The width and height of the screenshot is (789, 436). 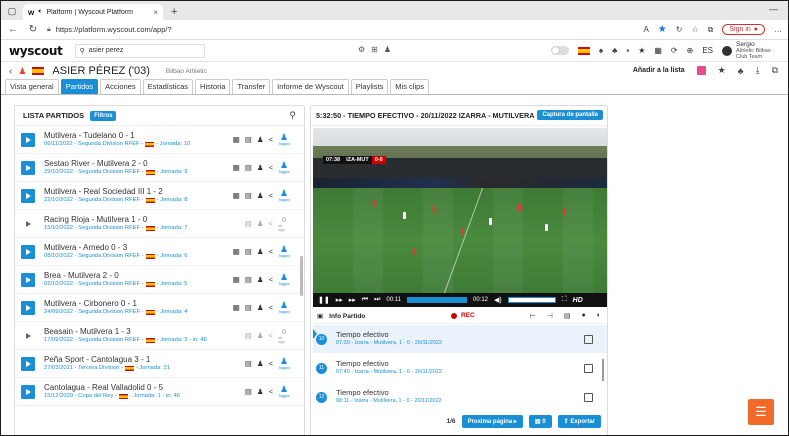 What do you see at coordinates (138, 247) in the screenshot?
I see `match-title: Mutilvera - Arnedo 0 - 3` at bounding box center [138, 247].